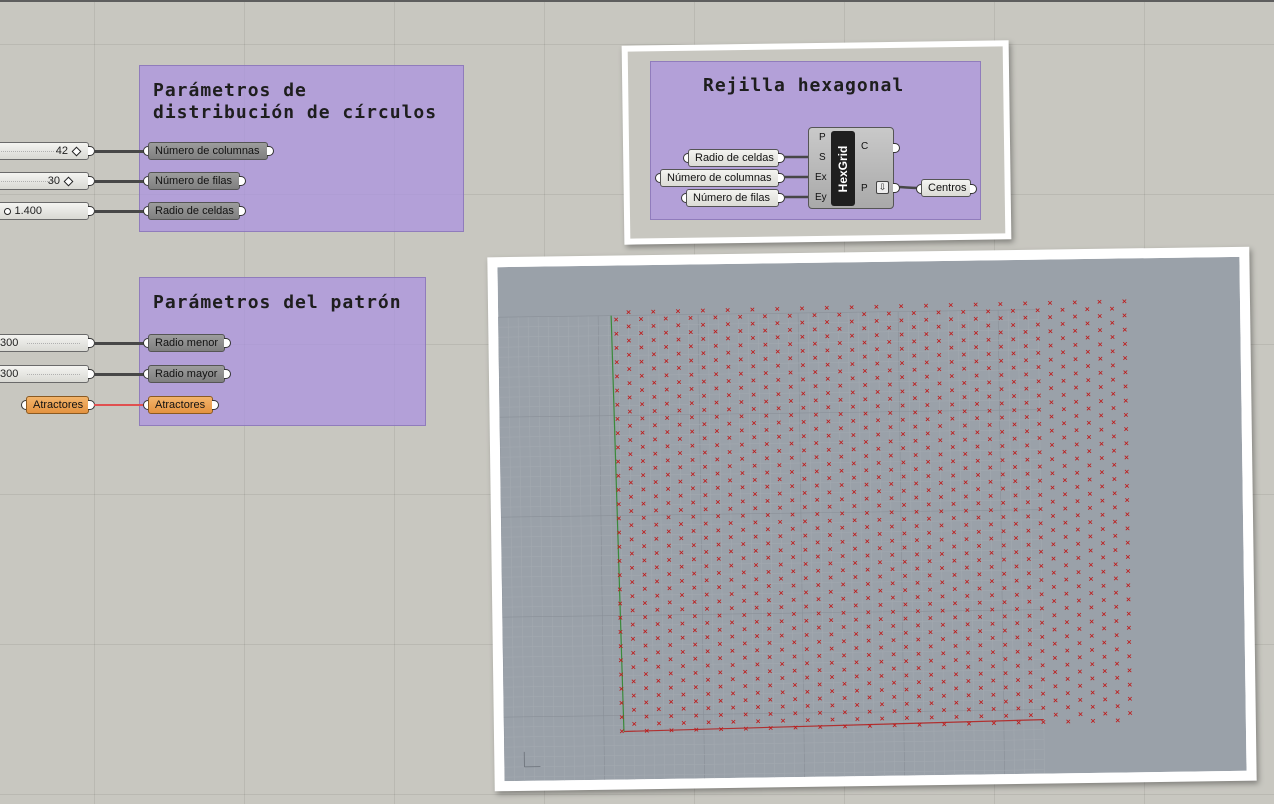 The height and width of the screenshot is (804, 1274). Describe the element at coordinates (44, 374) in the screenshot. I see `slider-major-radius: 300` at that location.